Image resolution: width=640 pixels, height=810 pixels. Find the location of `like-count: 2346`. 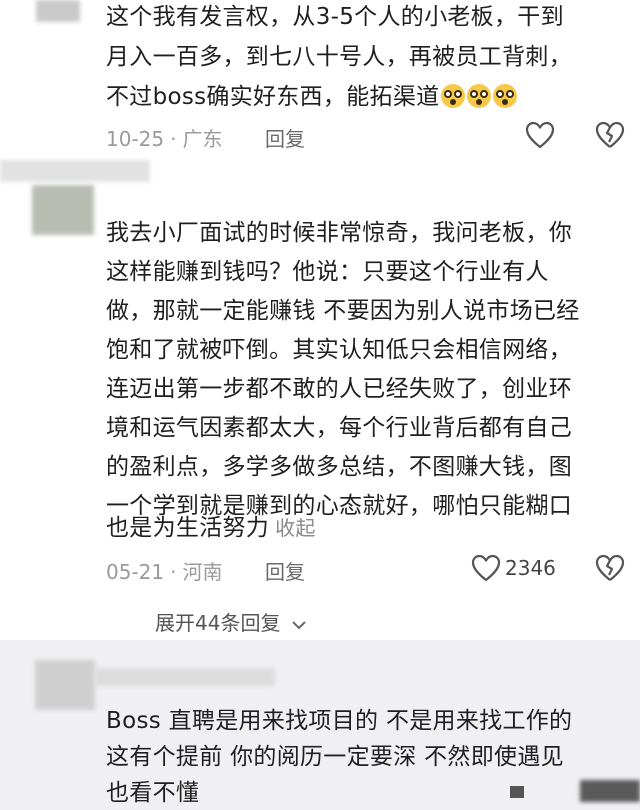

like-count: 2346 is located at coordinates (530, 568).